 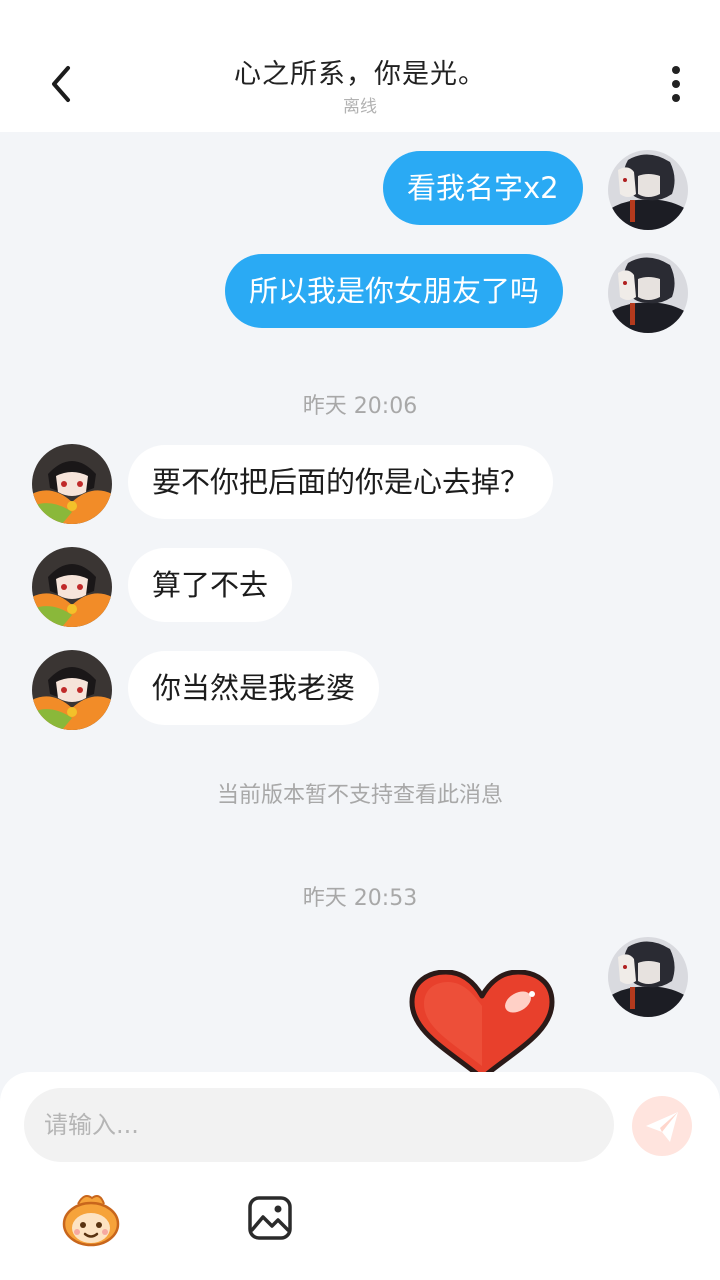 What do you see at coordinates (676, 70) in the screenshot?
I see `more-vertical-icon` at bounding box center [676, 70].